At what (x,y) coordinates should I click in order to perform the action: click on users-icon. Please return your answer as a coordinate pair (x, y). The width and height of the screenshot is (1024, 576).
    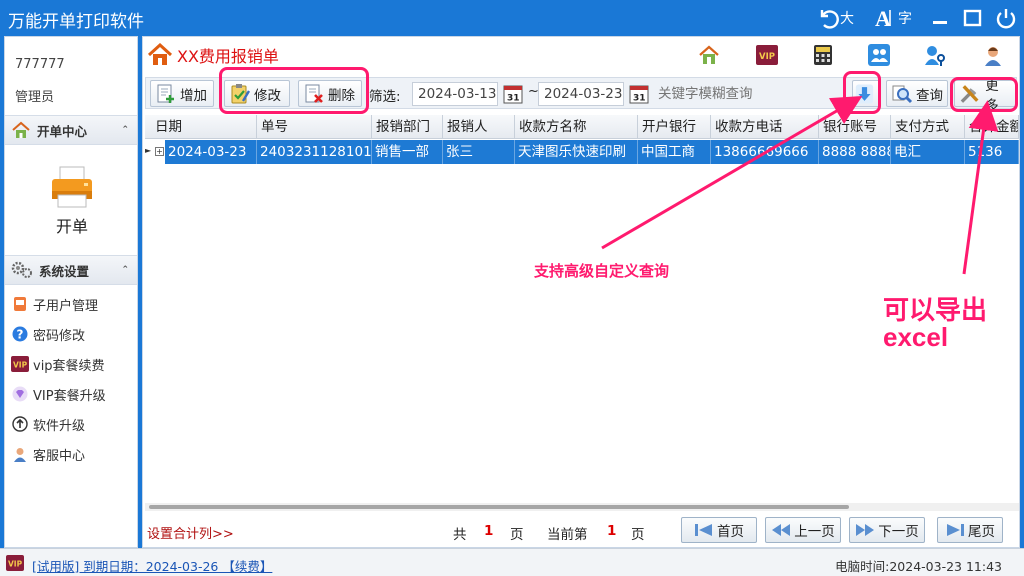
    Looking at the image, I should click on (879, 55).